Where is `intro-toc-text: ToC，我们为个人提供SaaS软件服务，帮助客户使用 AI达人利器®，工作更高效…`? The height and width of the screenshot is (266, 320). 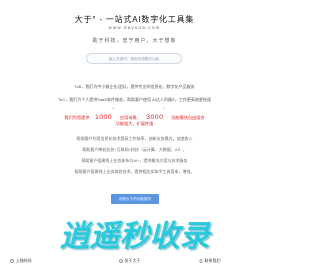 intro-toc-text: ToC，我们为个人提供SaaS软件服务，帮助客户使用 AI达人利器®，工作更高效… is located at coordinates (134, 99).